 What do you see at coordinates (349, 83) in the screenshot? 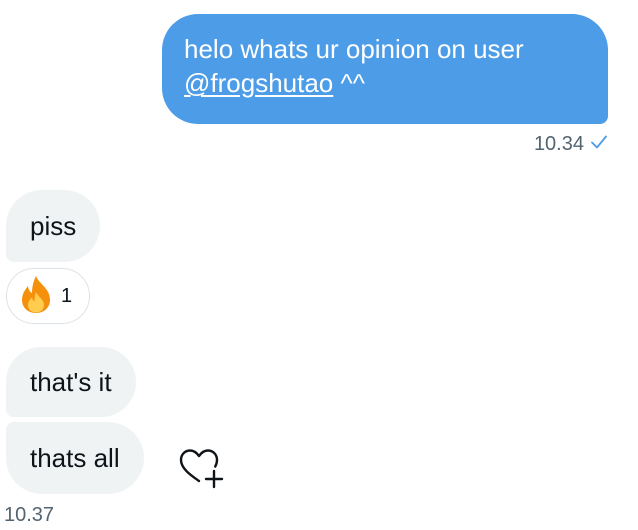
I see `sent-message-text-tail: ^^` at bounding box center [349, 83].